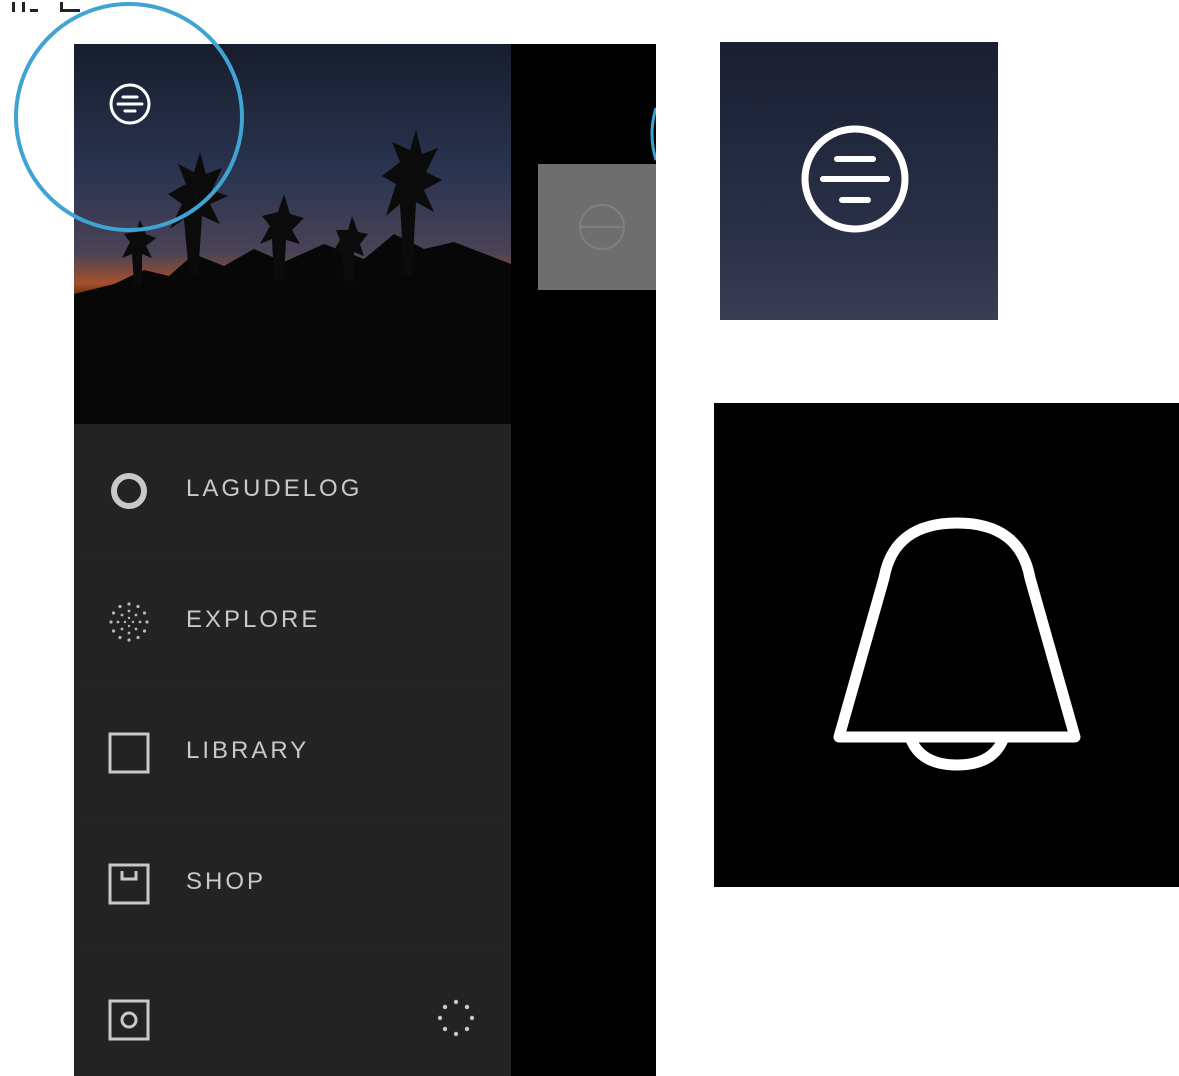 The width and height of the screenshot is (1179, 1076). What do you see at coordinates (274, 488) in the screenshot?
I see `drawer-item-label: LAGUDELOG` at bounding box center [274, 488].